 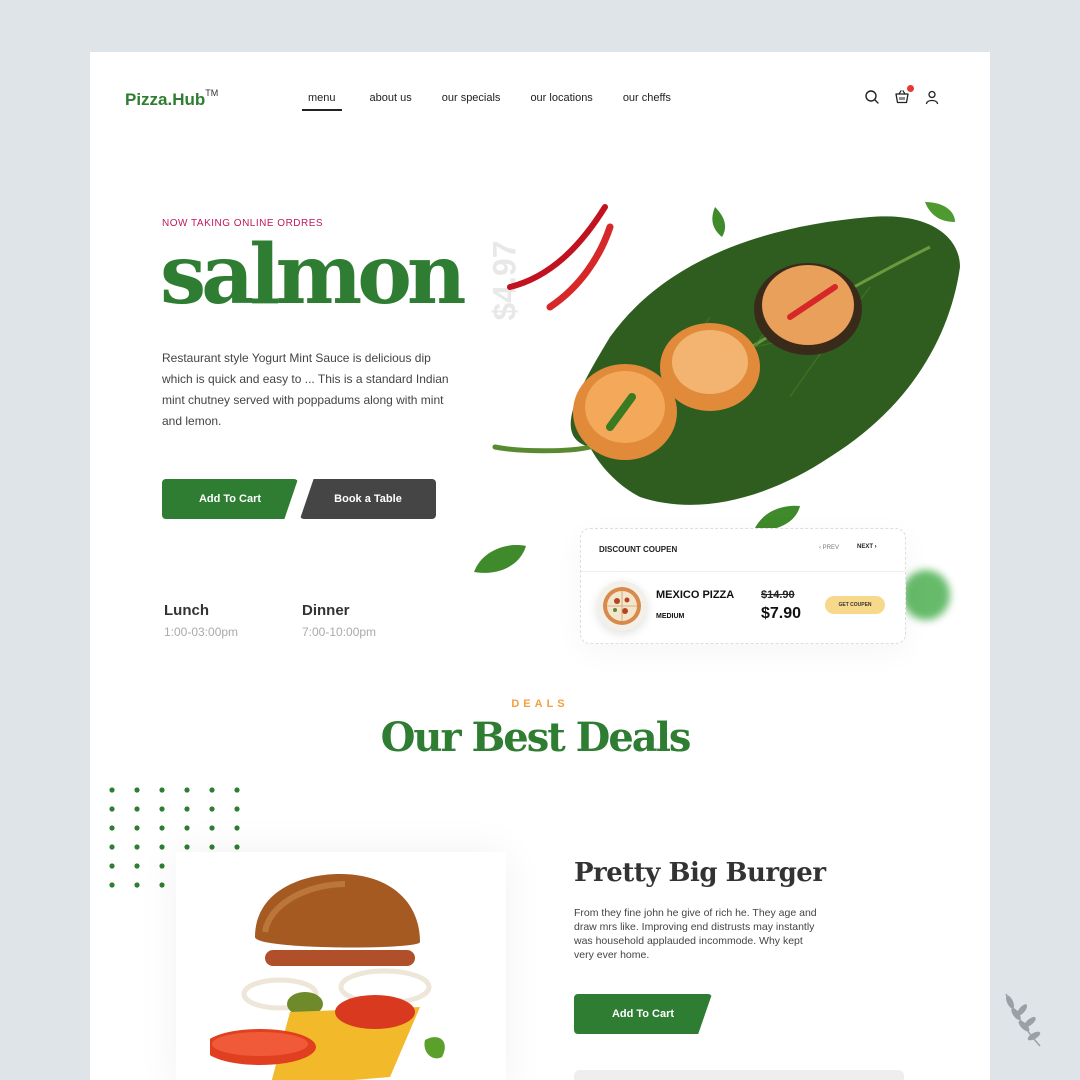 I want to click on cart-badge, so click(x=910, y=88).